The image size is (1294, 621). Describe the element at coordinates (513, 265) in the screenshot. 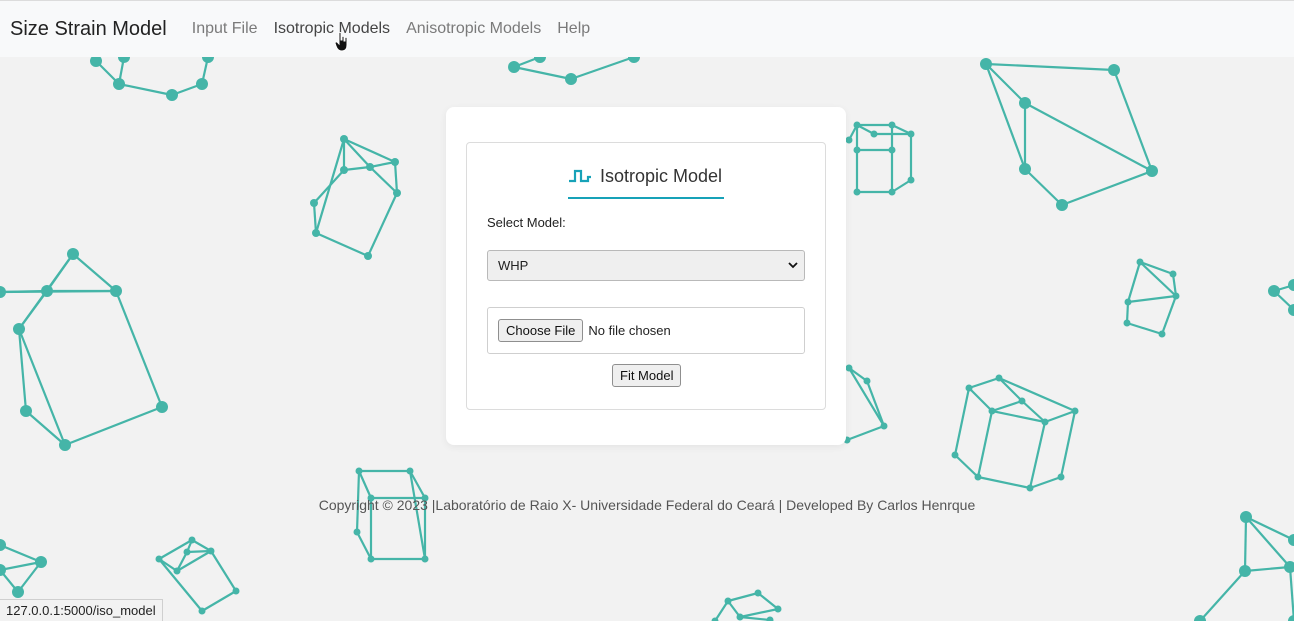

I see `model-select-value: WHP` at that location.